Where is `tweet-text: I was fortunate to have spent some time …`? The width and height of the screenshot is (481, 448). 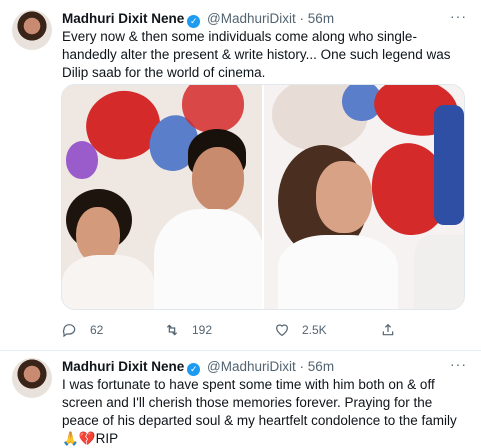 tweet-text: I was fortunate to have spent some time … is located at coordinates (266, 412).